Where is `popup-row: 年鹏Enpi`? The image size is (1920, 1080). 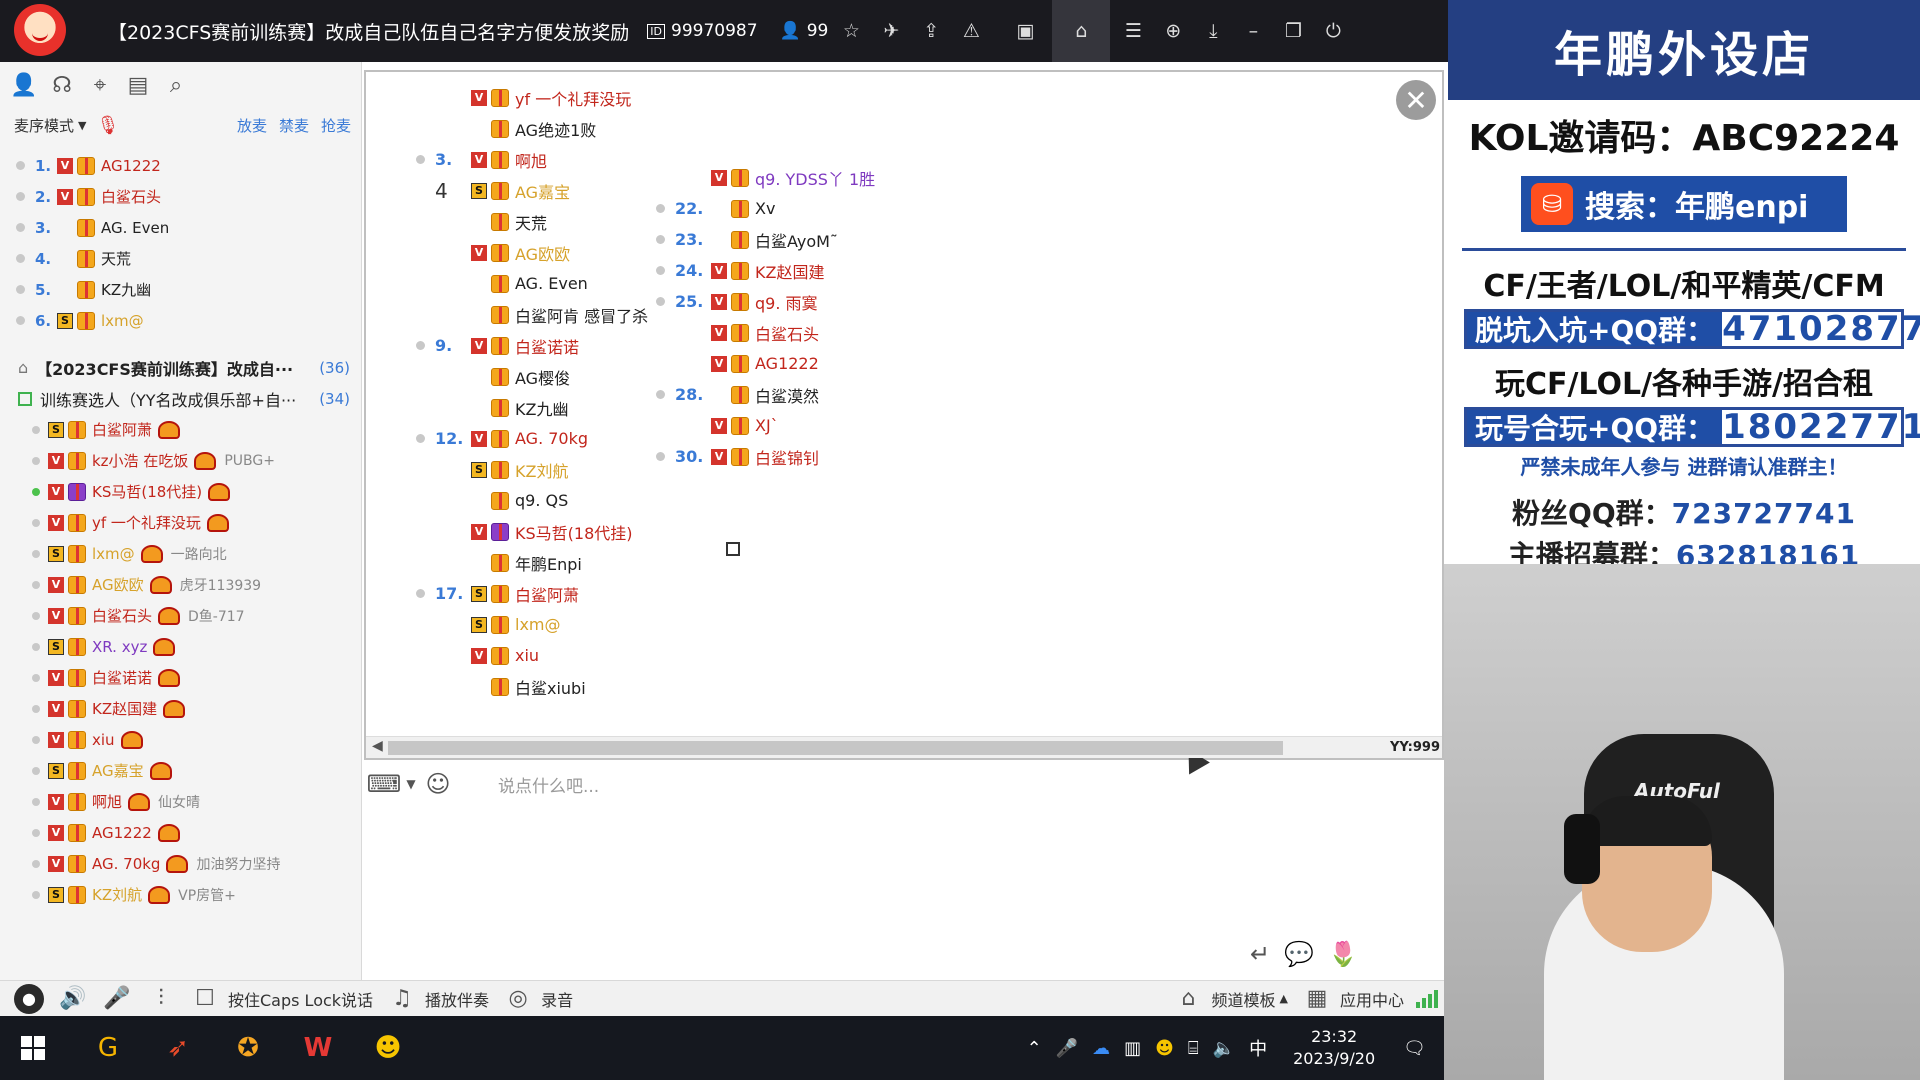
popup-row: 年鹏Enpi is located at coordinates (532, 562).